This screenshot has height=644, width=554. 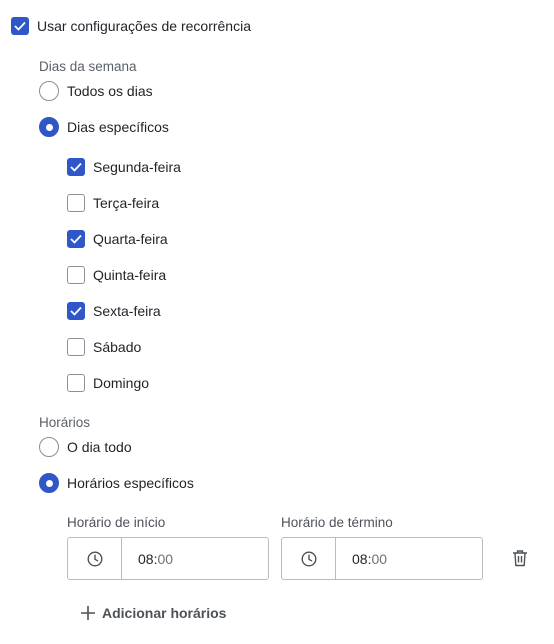 I want to click on plus-icon, so click(x=88, y=613).